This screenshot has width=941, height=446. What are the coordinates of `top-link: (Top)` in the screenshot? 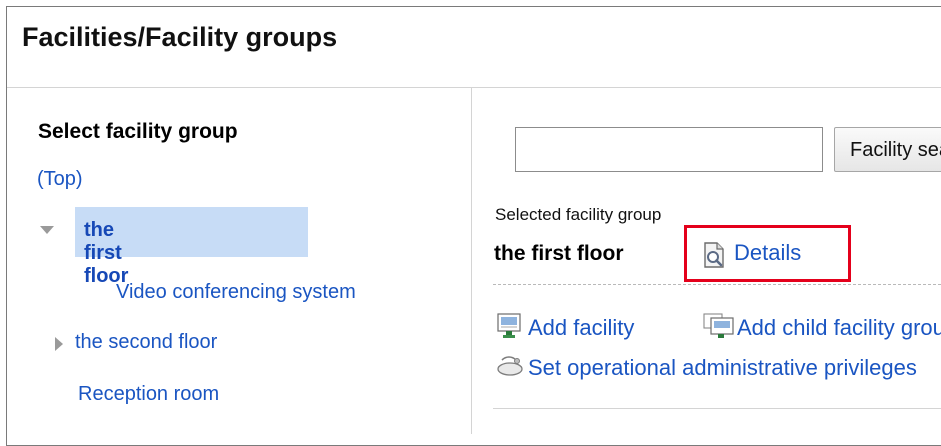 It's located at (60, 179).